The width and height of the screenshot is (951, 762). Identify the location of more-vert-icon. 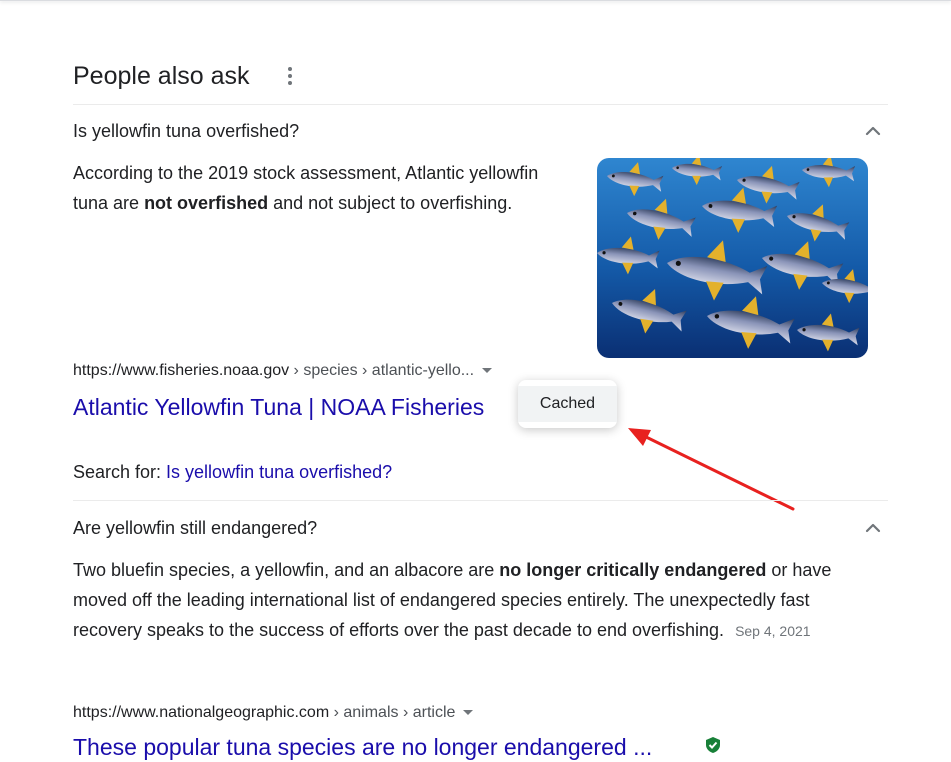
(290, 76).